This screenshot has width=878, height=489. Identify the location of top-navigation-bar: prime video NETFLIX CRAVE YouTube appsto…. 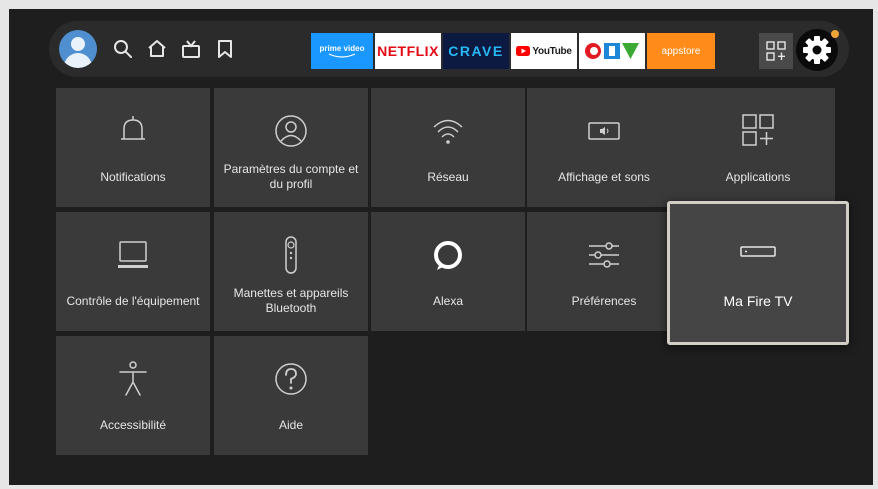
(449, 49).